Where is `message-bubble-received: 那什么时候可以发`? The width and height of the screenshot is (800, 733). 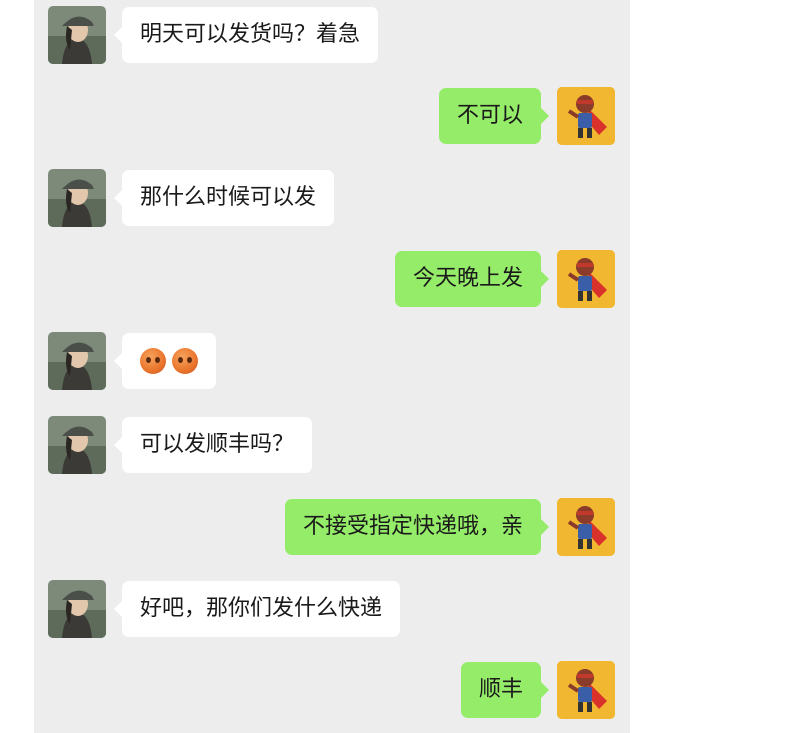
message-bubble-received: 那什么时候可以发 is located at coordinates (224, 198).